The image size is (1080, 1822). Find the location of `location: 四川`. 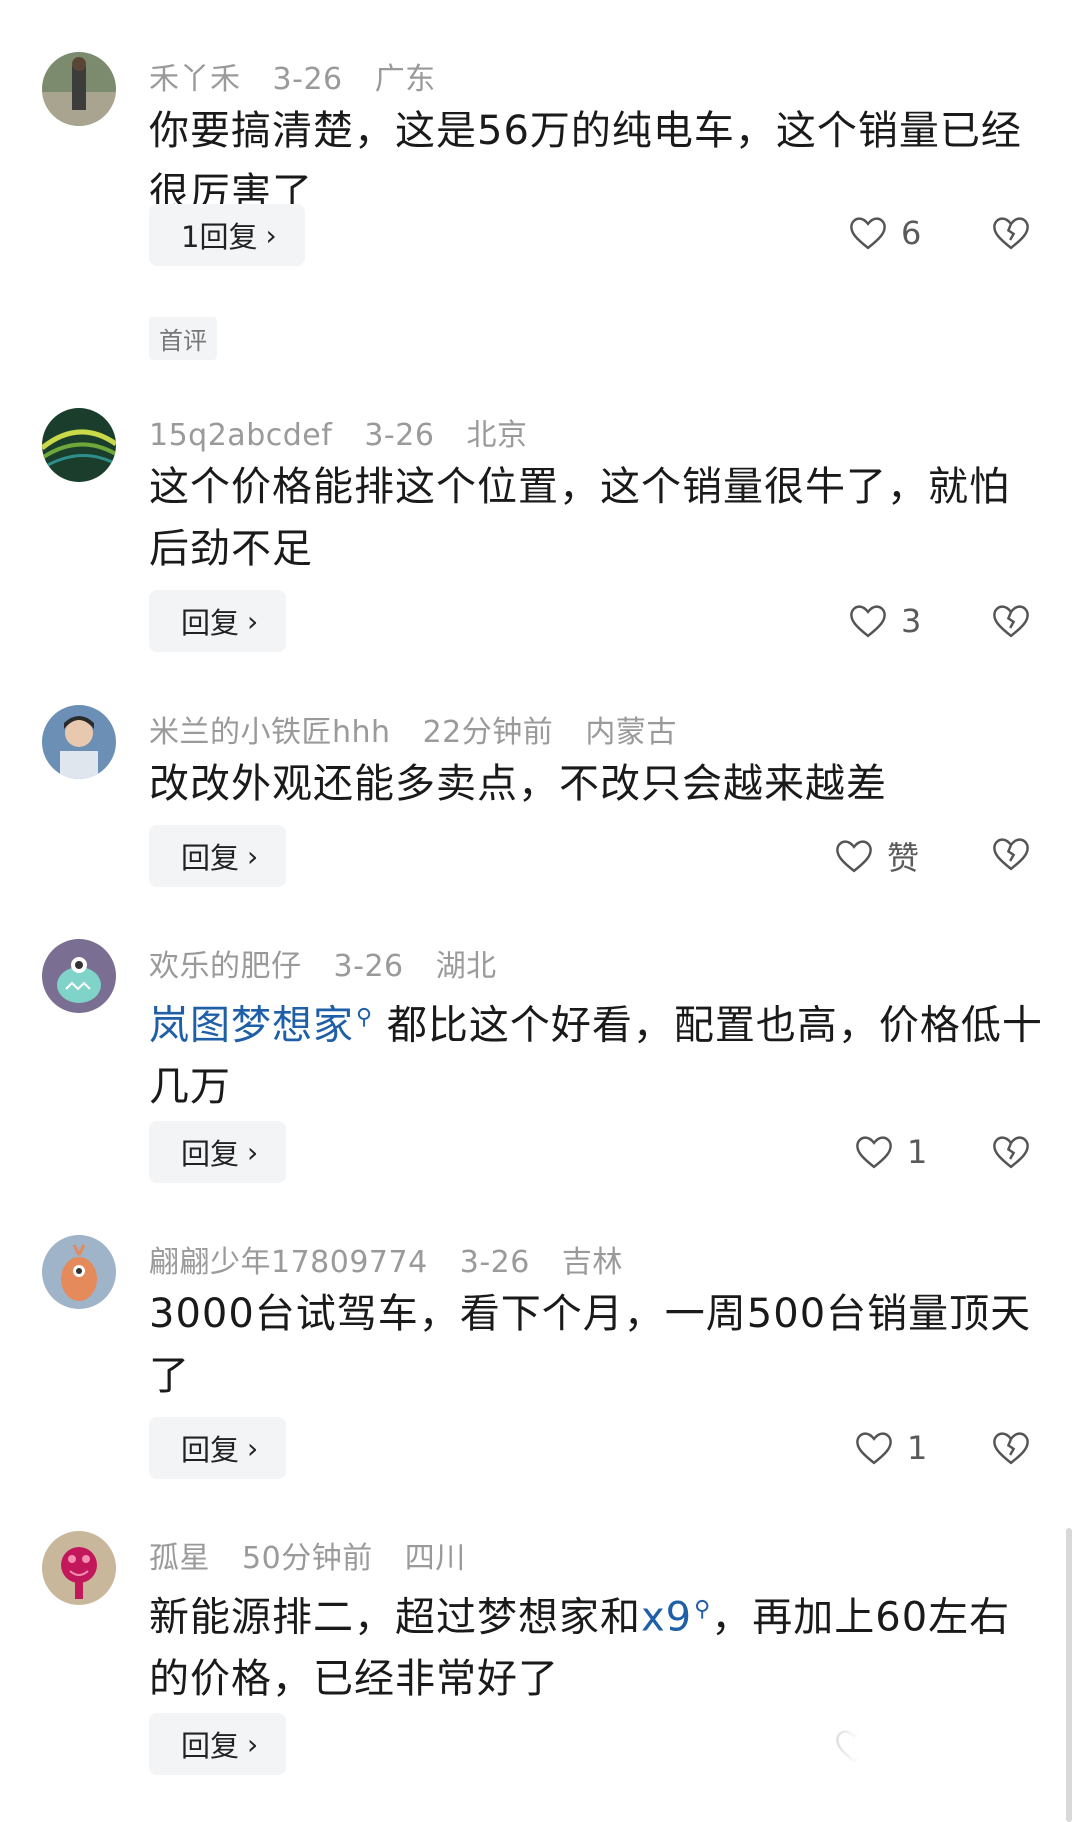

location: 四川 is located at coordinates (435, 1558).